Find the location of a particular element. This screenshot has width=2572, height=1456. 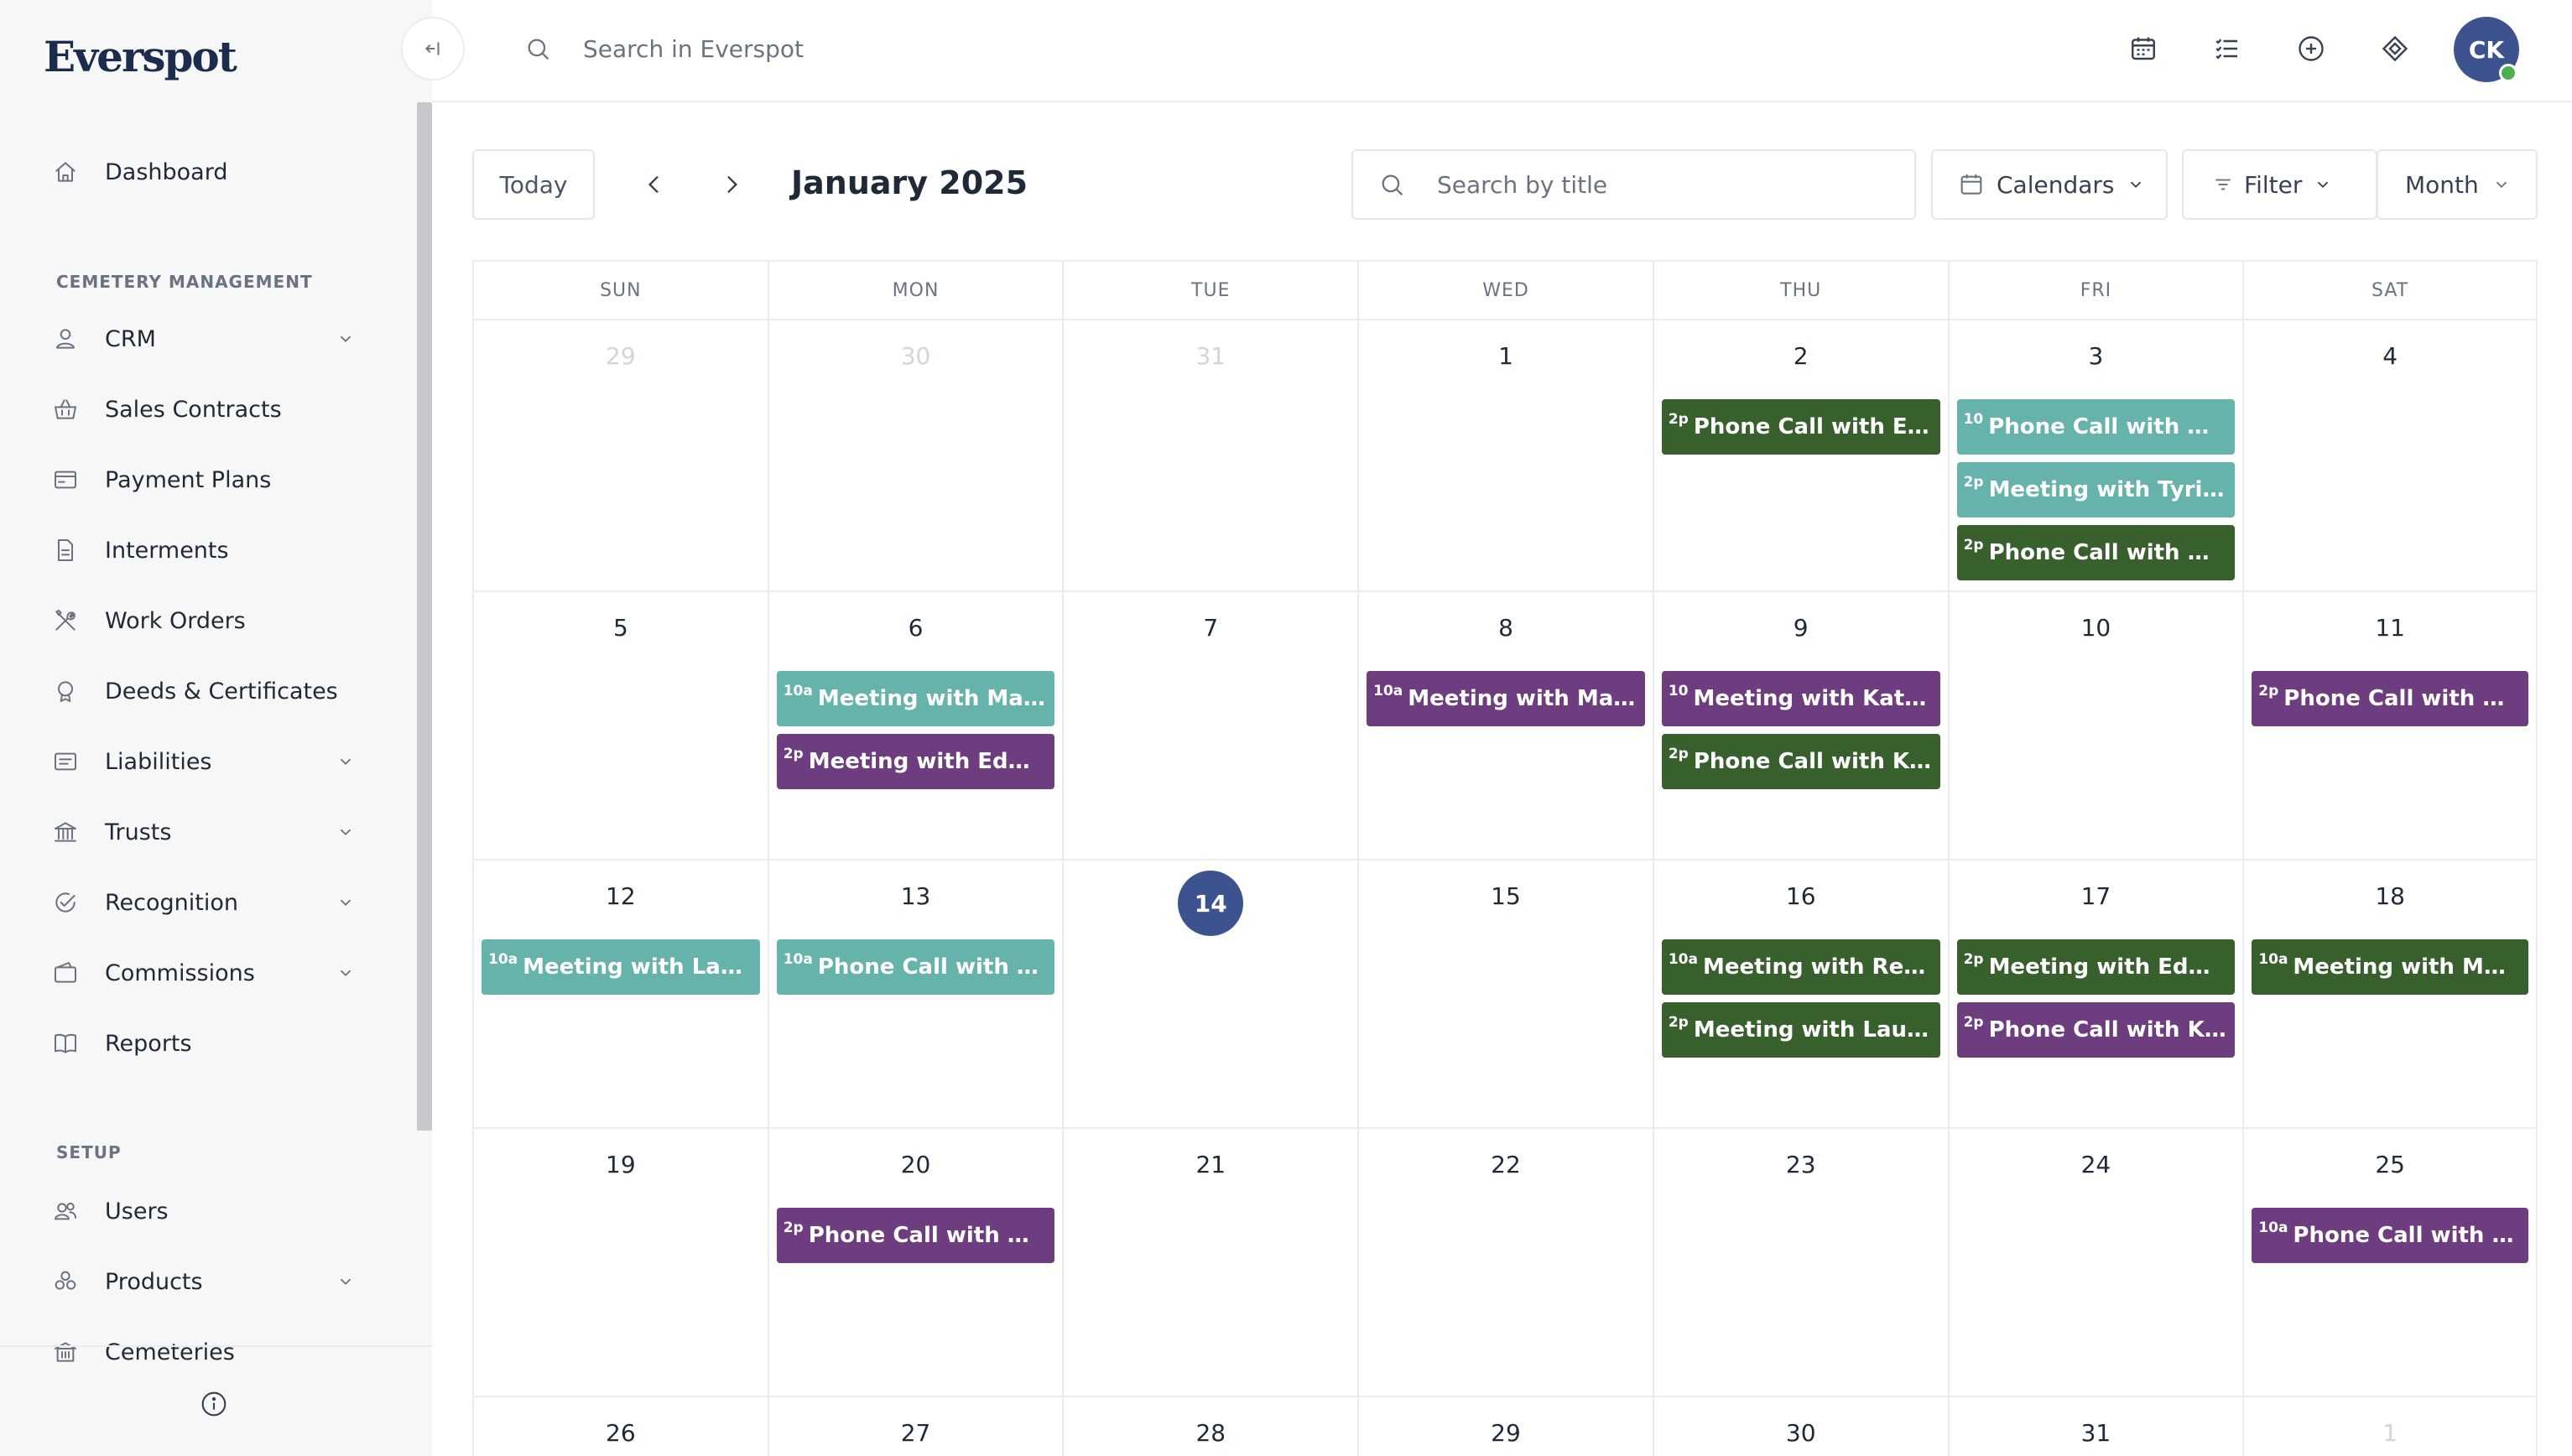

sidebar-item-interments: Interments is located at coordinates (197, 550).